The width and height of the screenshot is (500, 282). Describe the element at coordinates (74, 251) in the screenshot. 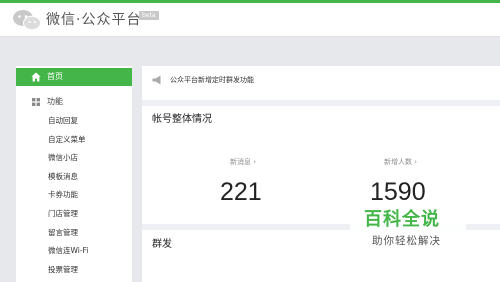

I see `sidebar-item-wifi: 微信连Wi-Fi` at that location.